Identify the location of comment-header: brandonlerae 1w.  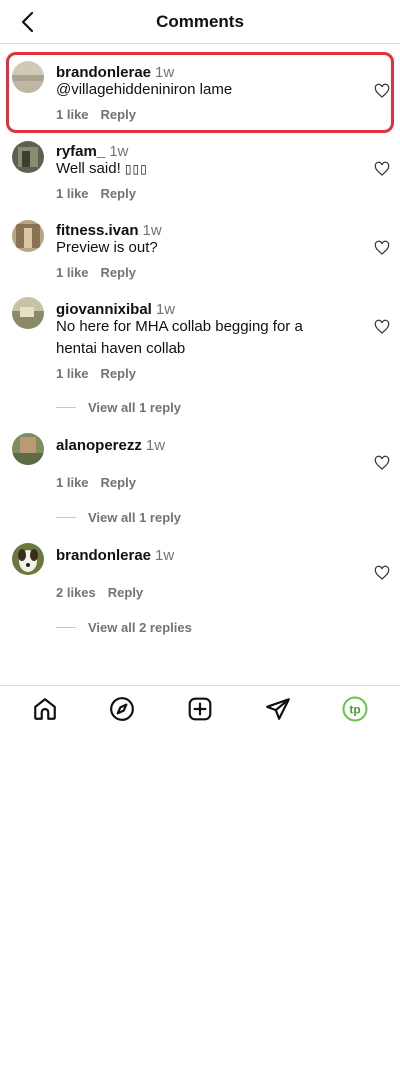
(115, 555).